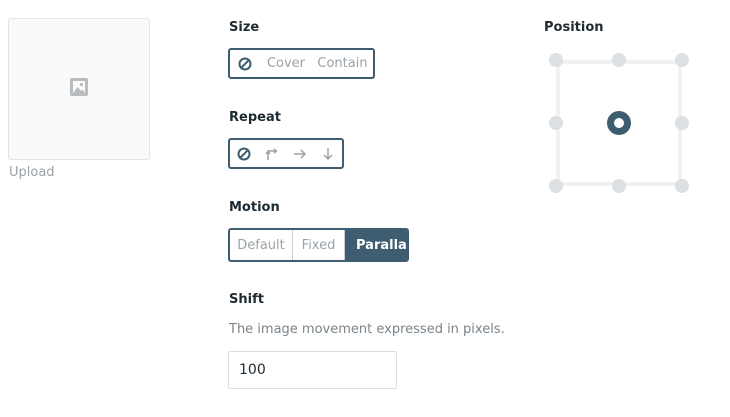 The image size is (730, 417). I want to click on shift-title: Shift, so click(246, 299).